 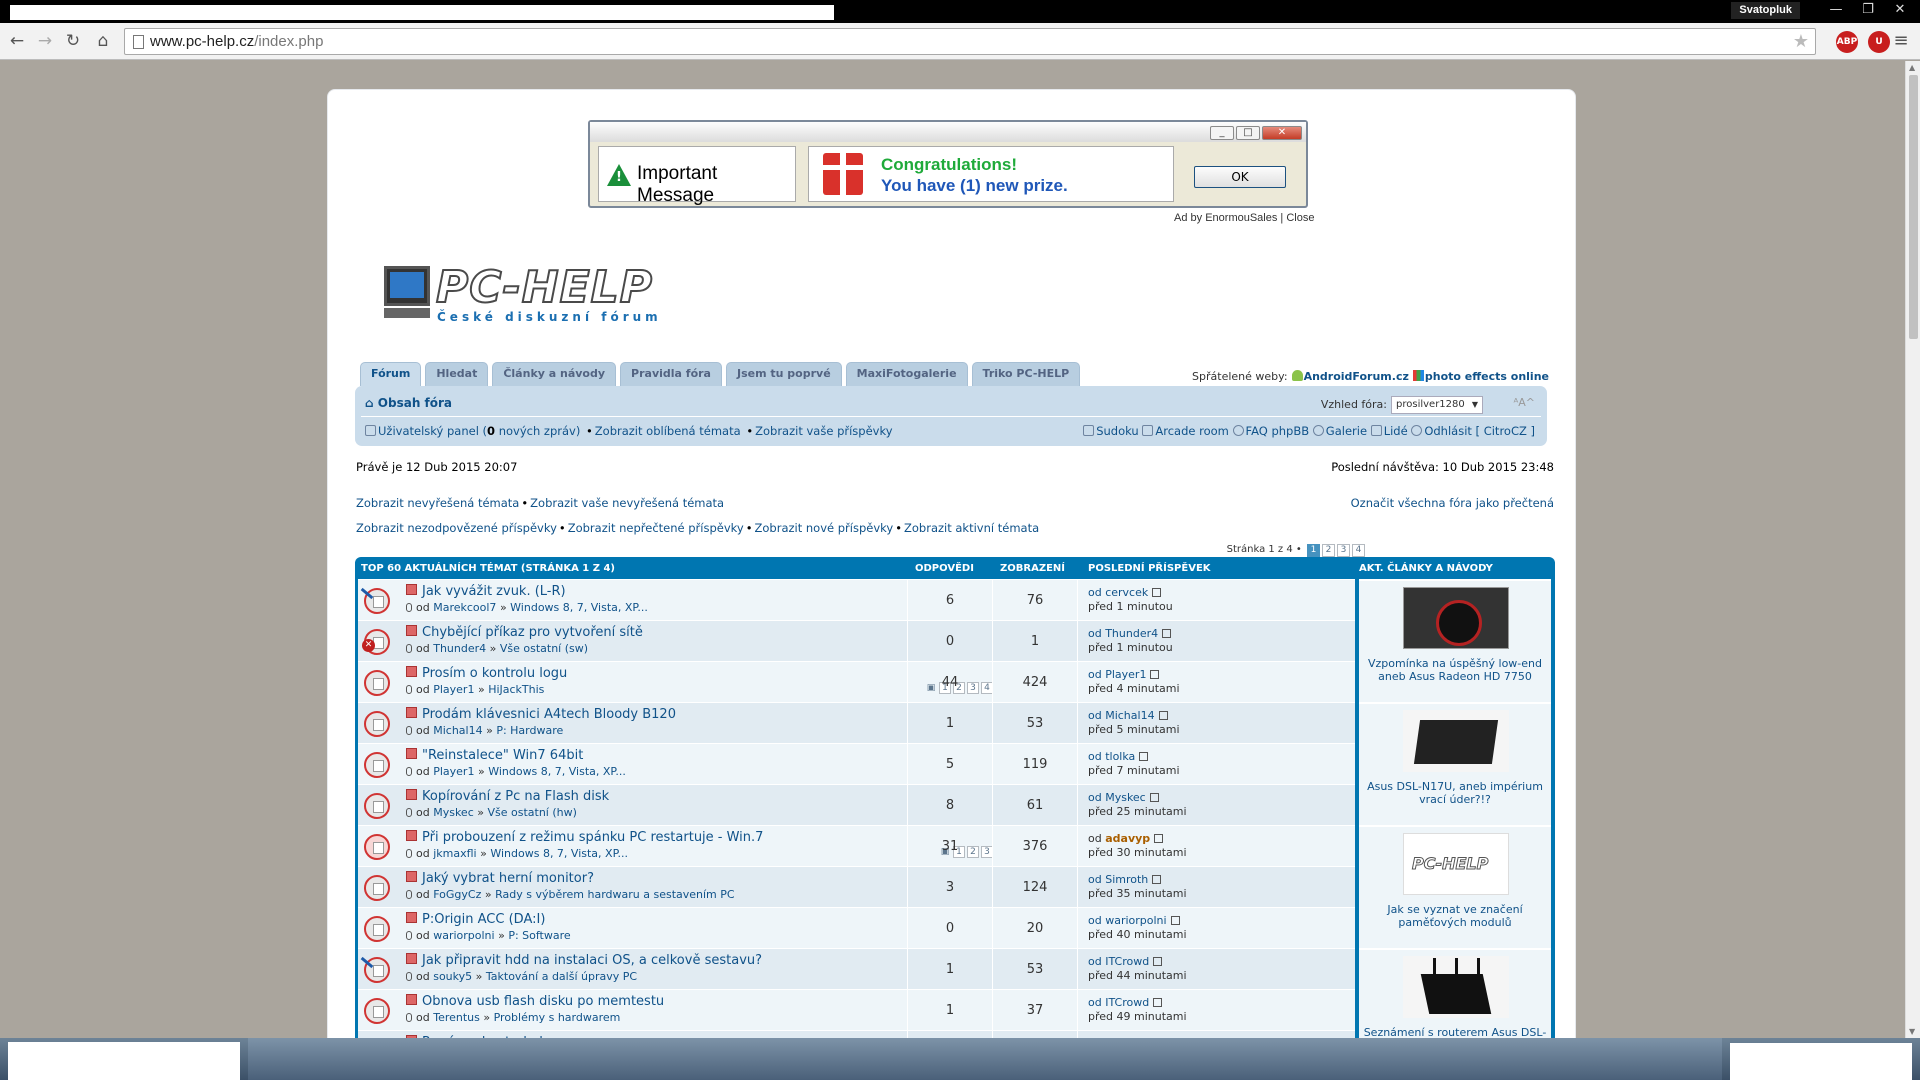 I want to click on topic-forum-link: P: Hardware, so click(x=529, y=730).